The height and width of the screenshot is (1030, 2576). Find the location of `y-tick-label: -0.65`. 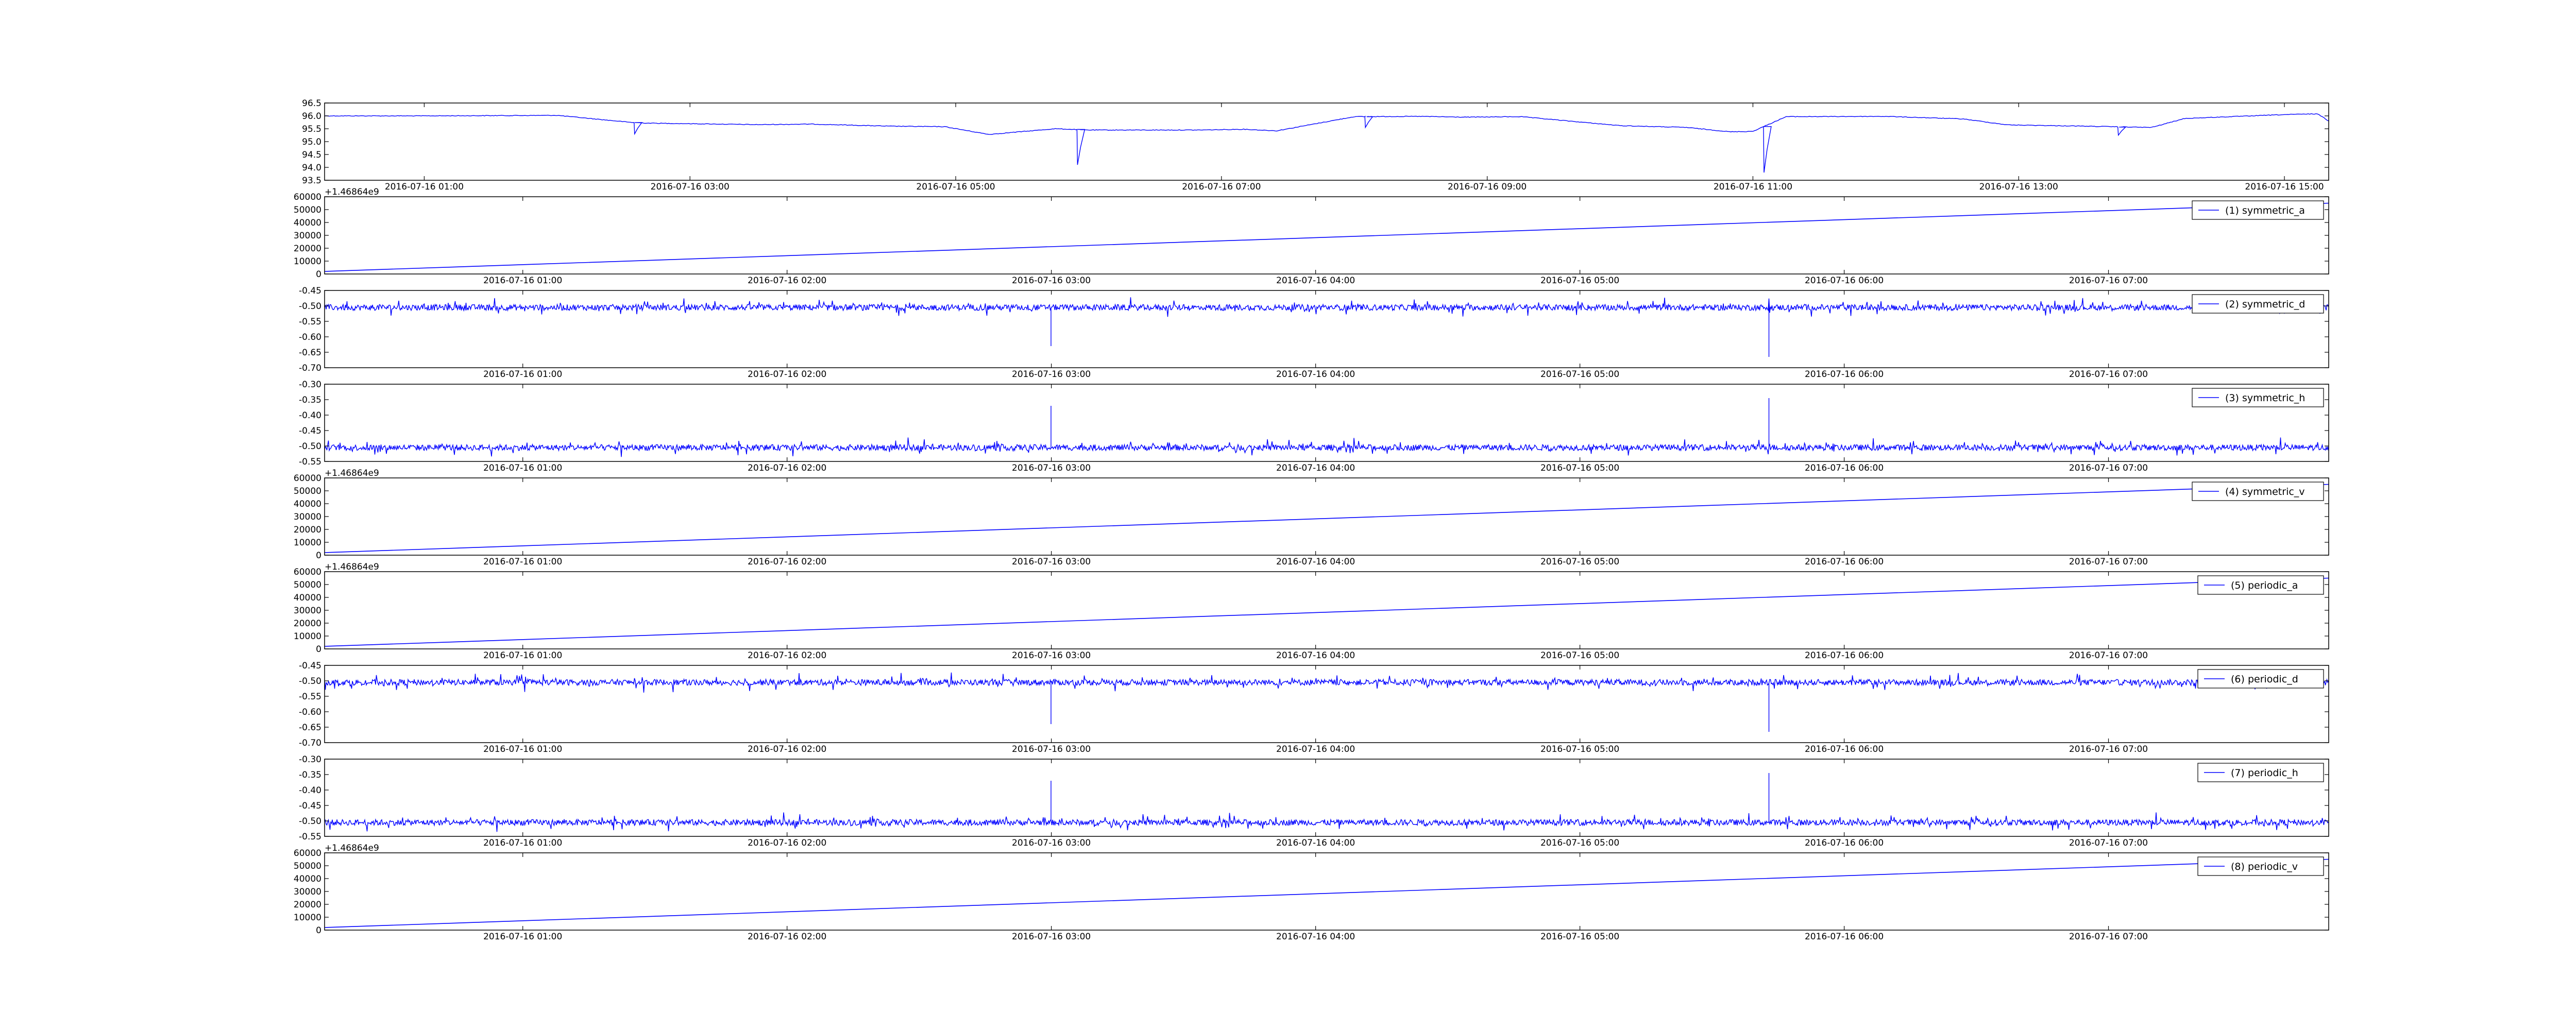

y-tick-label: -0.65 is located at coordinates (310, 353).